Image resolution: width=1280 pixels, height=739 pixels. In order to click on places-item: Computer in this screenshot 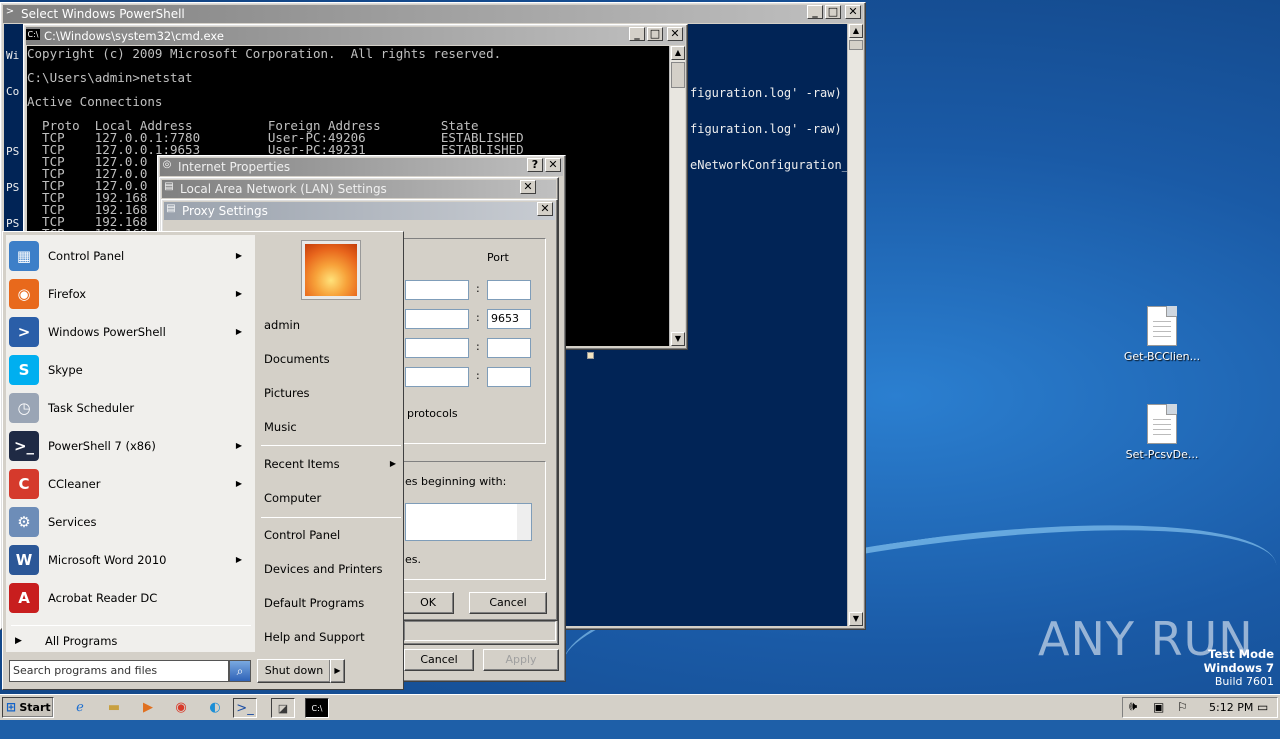, I will do `click(333, 498)`.